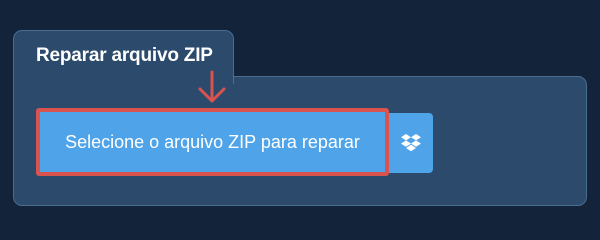  What do you see at coordinates (212, 86) in the screenshot?
I see `pointer-arrow-icon` at bounding box center [212, 86].